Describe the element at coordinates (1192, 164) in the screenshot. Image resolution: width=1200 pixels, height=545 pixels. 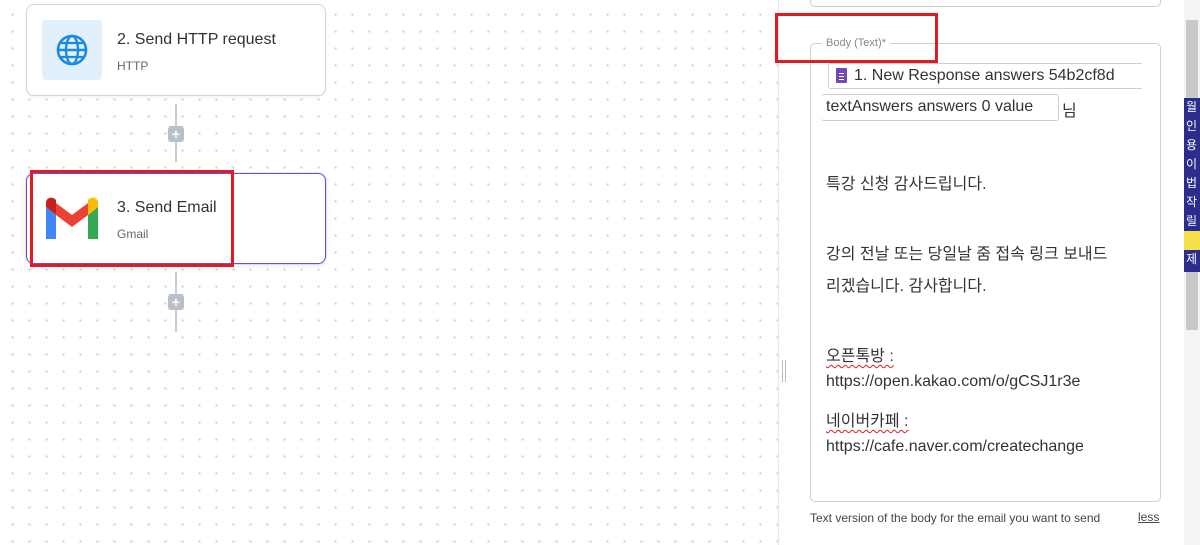
I see `side-strip-item: 이상` at that location.